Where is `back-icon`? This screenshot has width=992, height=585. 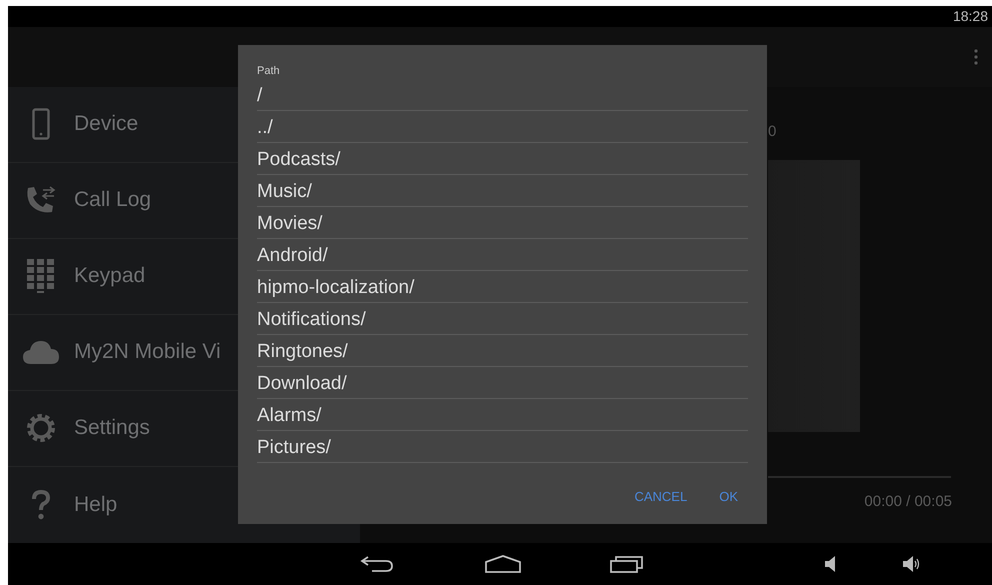
back-icon is located at coordinates (377, 563).